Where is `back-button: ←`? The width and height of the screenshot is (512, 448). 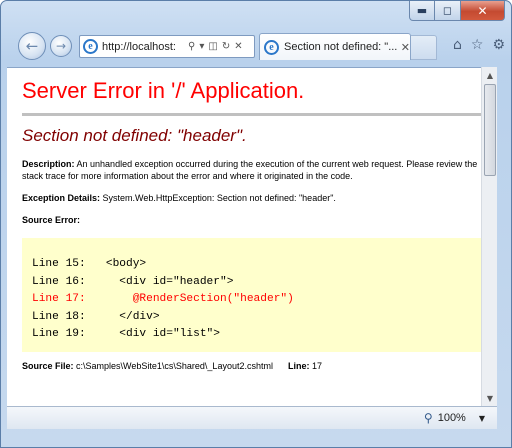
back-button: ← is located at coordinates (32, 46).